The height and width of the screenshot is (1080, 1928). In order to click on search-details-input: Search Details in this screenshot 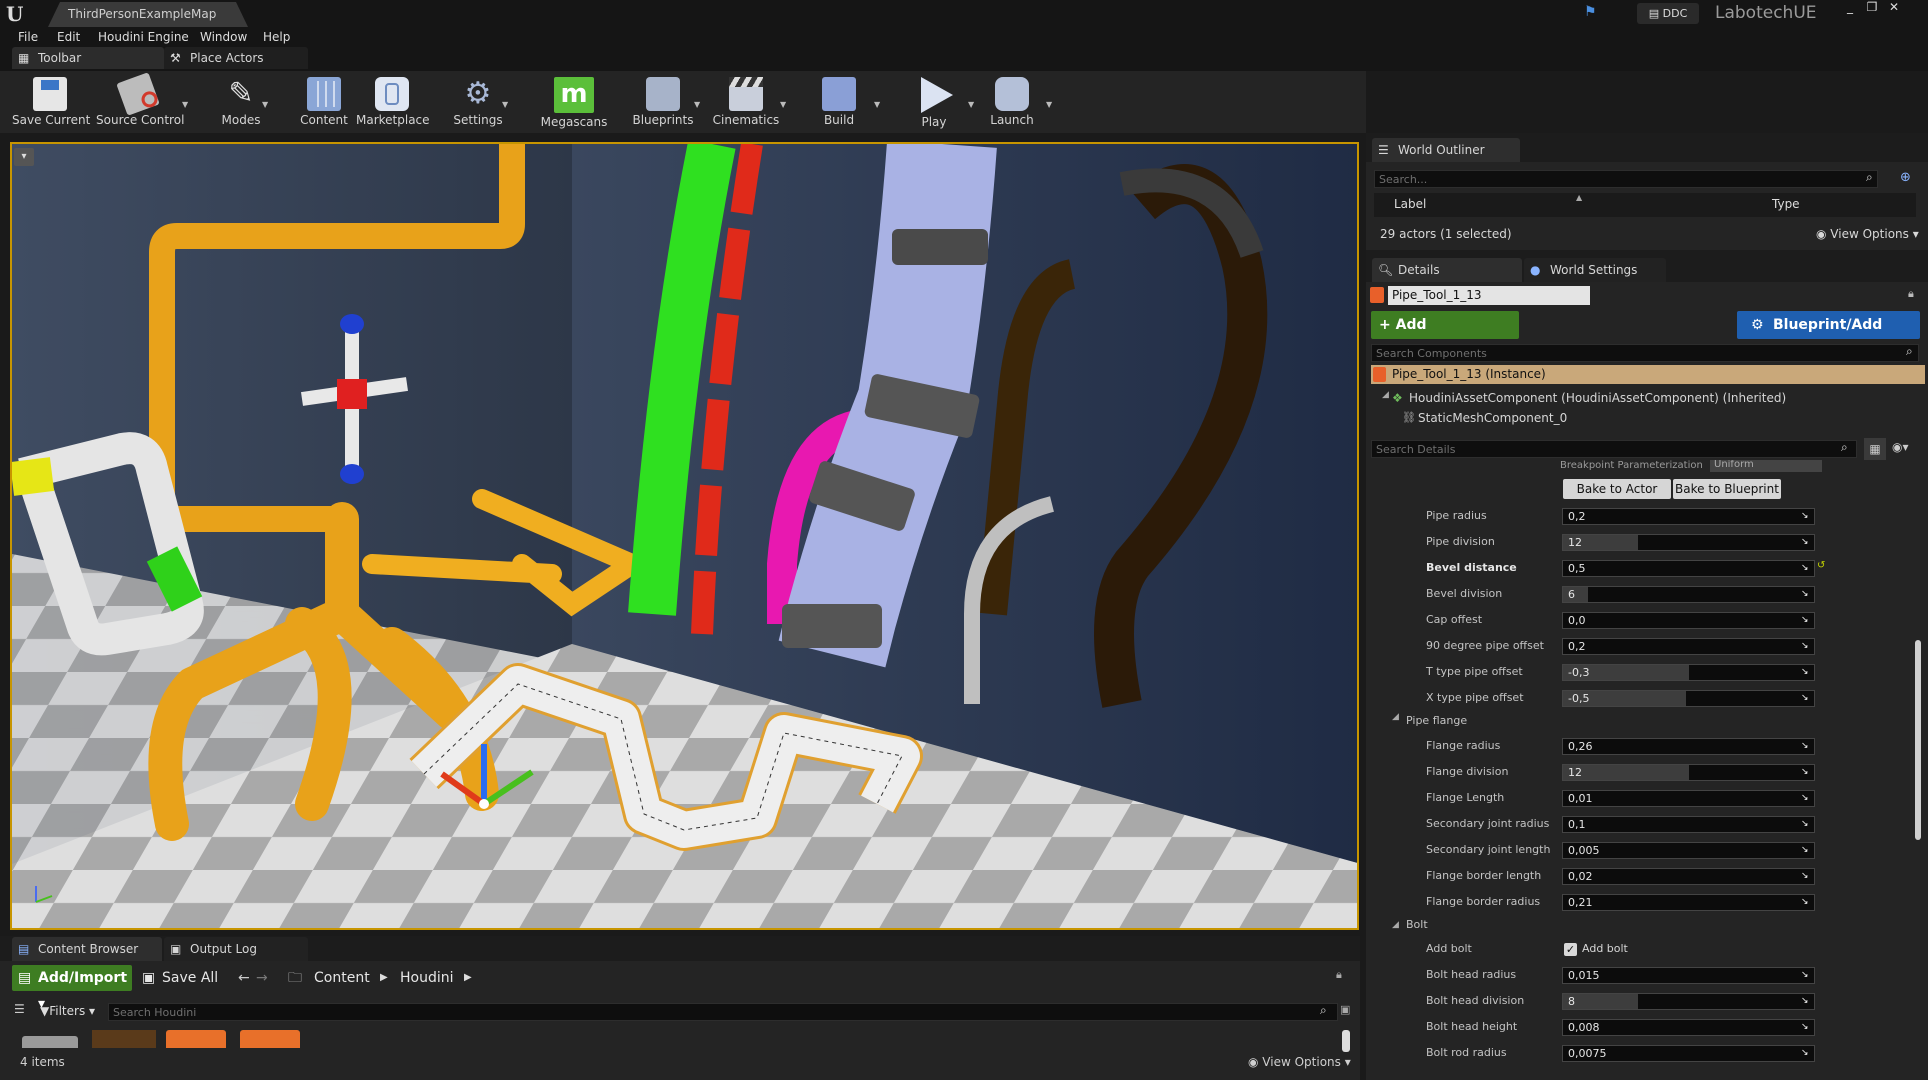, I will do `click(1614, 449)`.